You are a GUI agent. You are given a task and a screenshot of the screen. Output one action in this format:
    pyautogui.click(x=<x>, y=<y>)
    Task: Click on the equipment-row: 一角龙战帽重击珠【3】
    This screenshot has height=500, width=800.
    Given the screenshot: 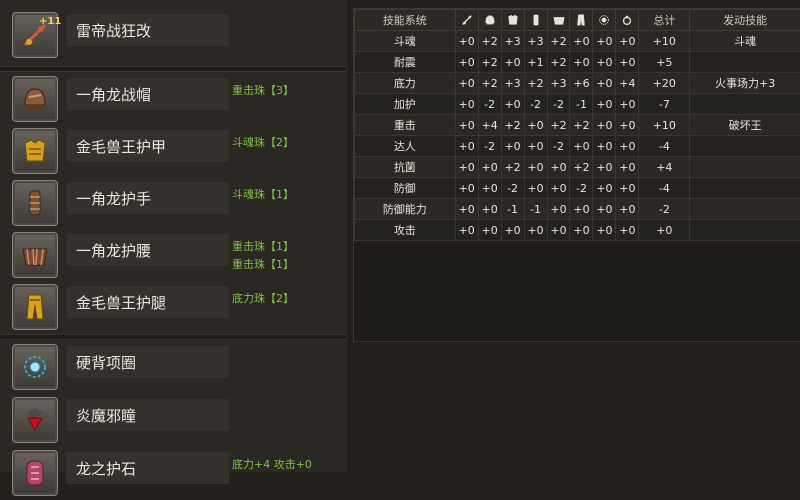 What is the action you would take?
    pyautogui.click(x=173, y=100)
    